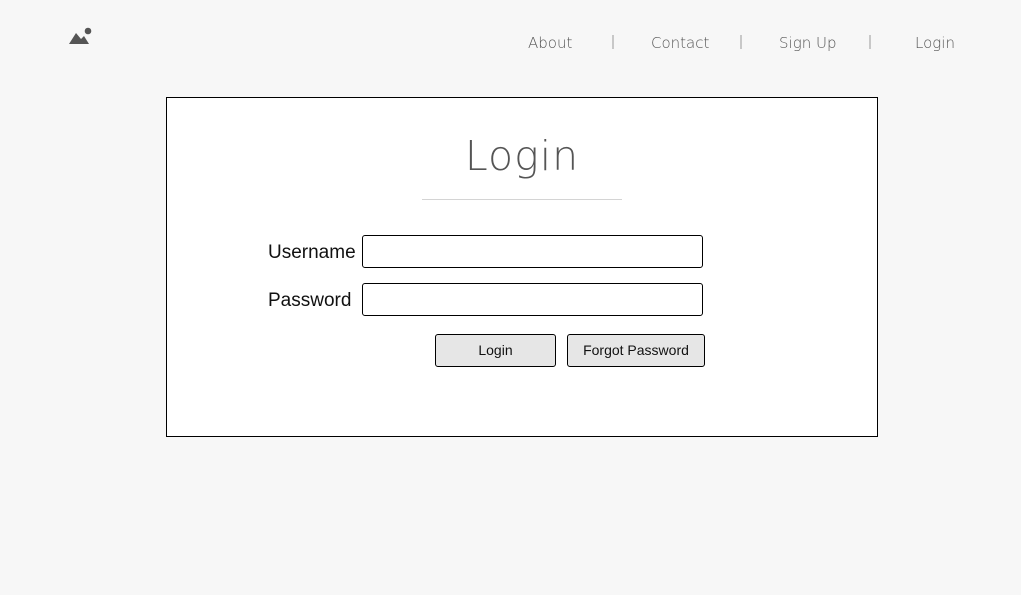 The image size is (1021, 595). What do you see at coordinates (935, 43) in the screenshot?
I see `nav-link-login: Login` at bounding box center [935, 43].